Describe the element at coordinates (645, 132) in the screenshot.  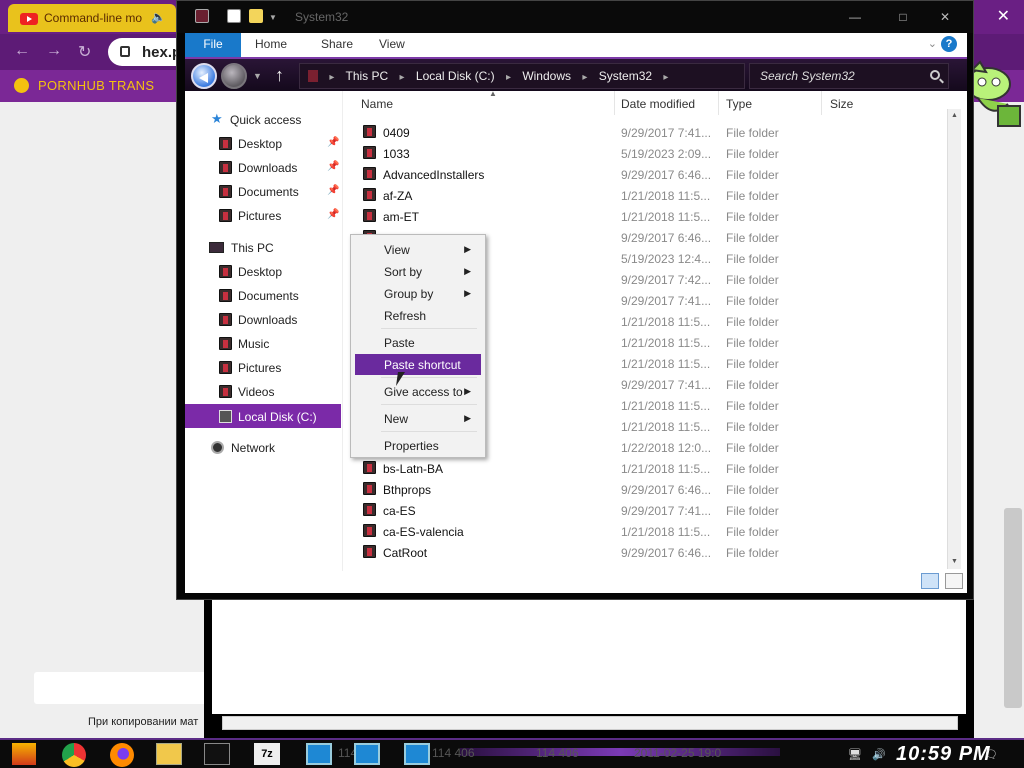
I see `file-row: 0409 9/29/2017 7:41... File folder` at that location.